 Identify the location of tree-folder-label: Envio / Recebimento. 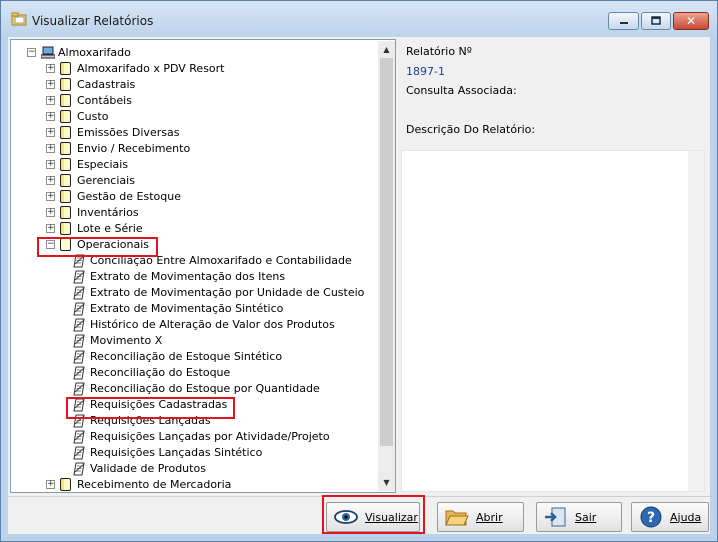
(134, 148).